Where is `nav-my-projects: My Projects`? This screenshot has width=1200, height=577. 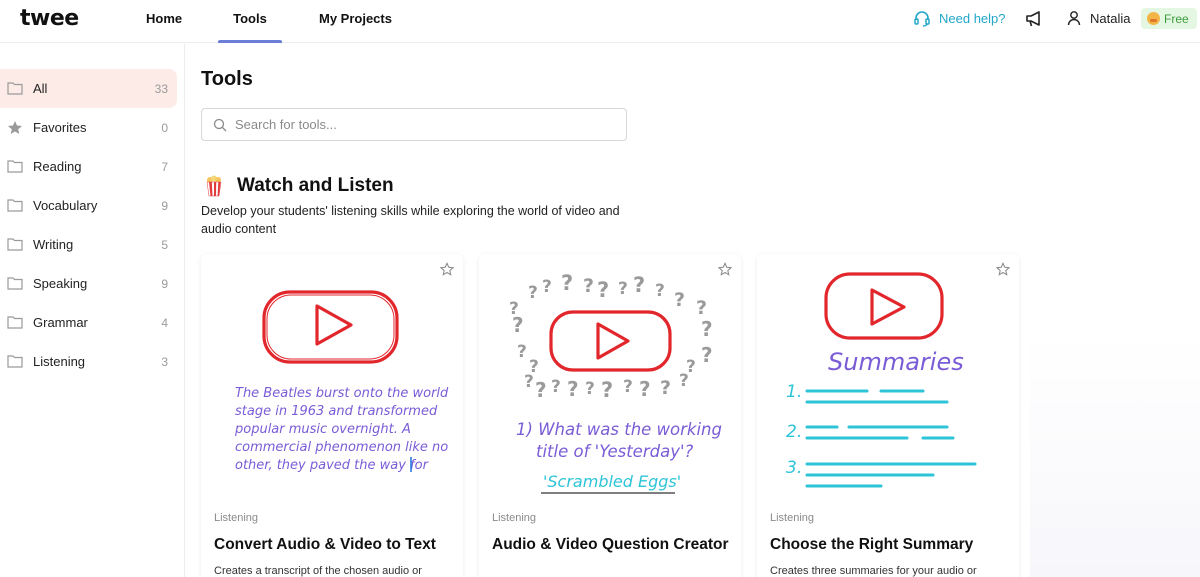
nav-my-projects: My Projects is located at coordinates (355, 27).